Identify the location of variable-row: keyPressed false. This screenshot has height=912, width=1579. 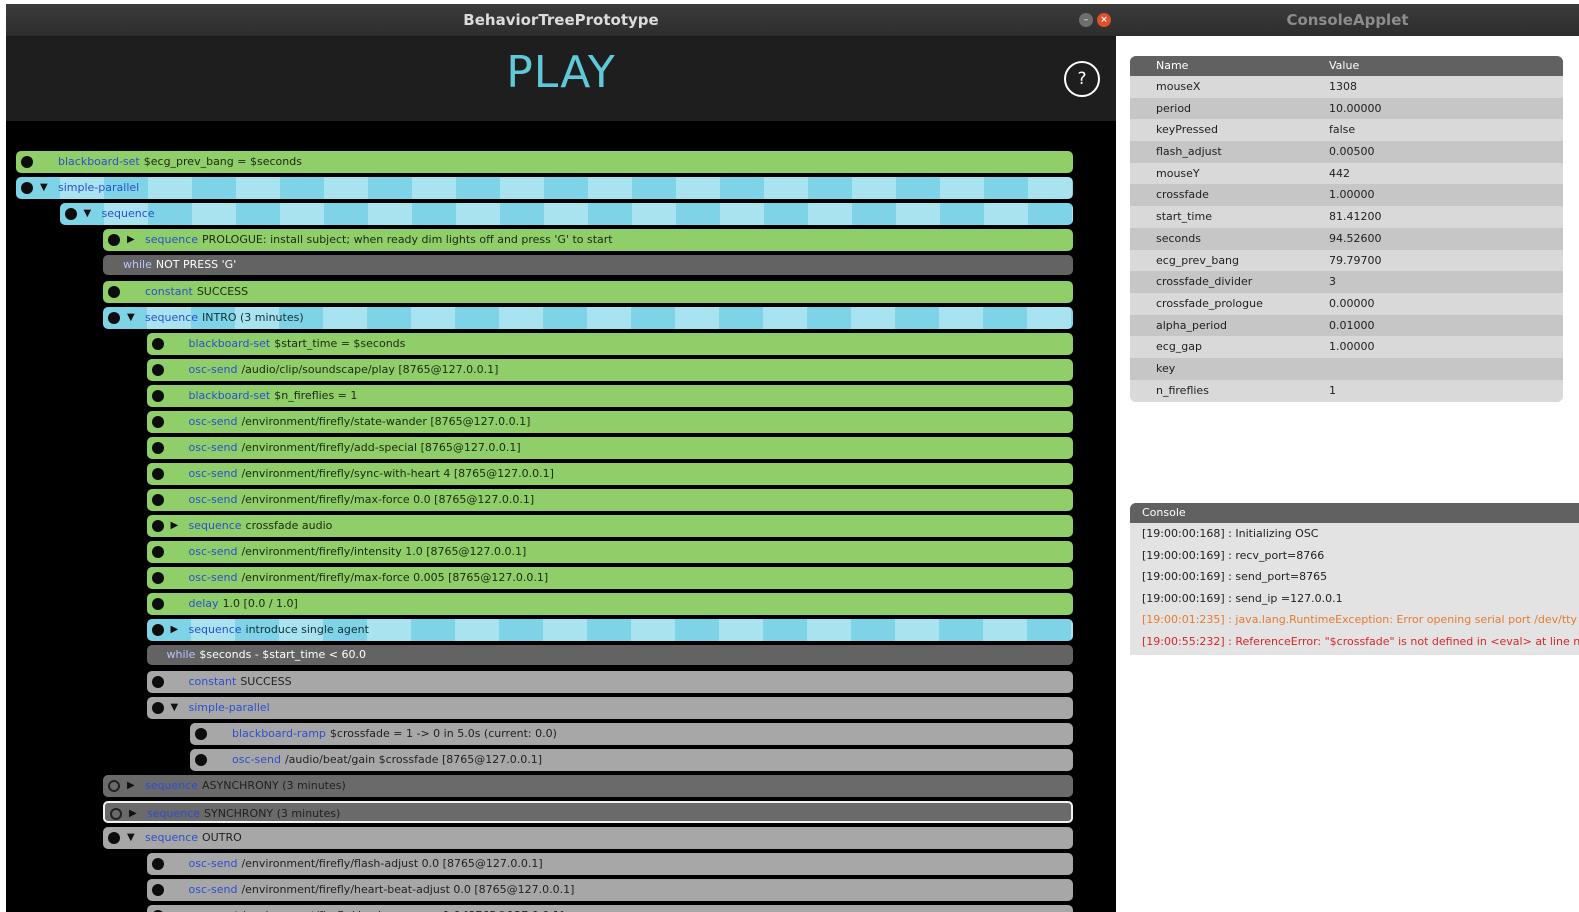
(1346, 130).